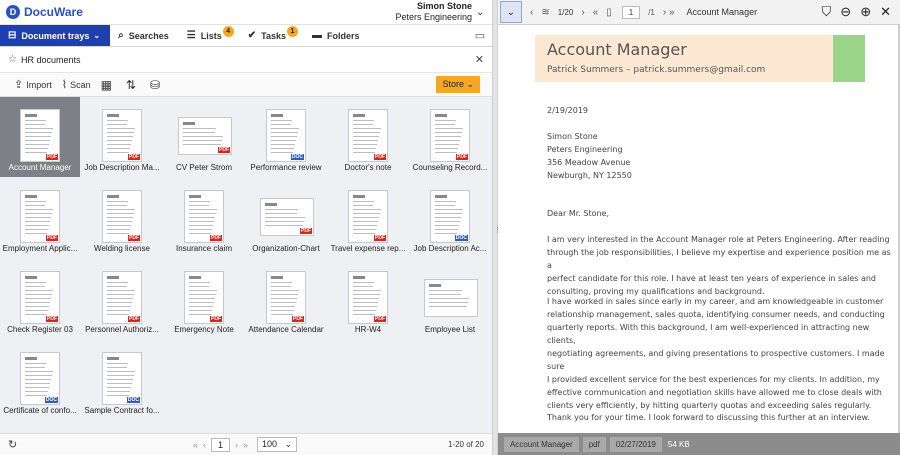 This screenshot has width=900, height=455. Describe the element at coordinates (155, 85) in the screenshot. I see `database-icon: ⛁` at that location.